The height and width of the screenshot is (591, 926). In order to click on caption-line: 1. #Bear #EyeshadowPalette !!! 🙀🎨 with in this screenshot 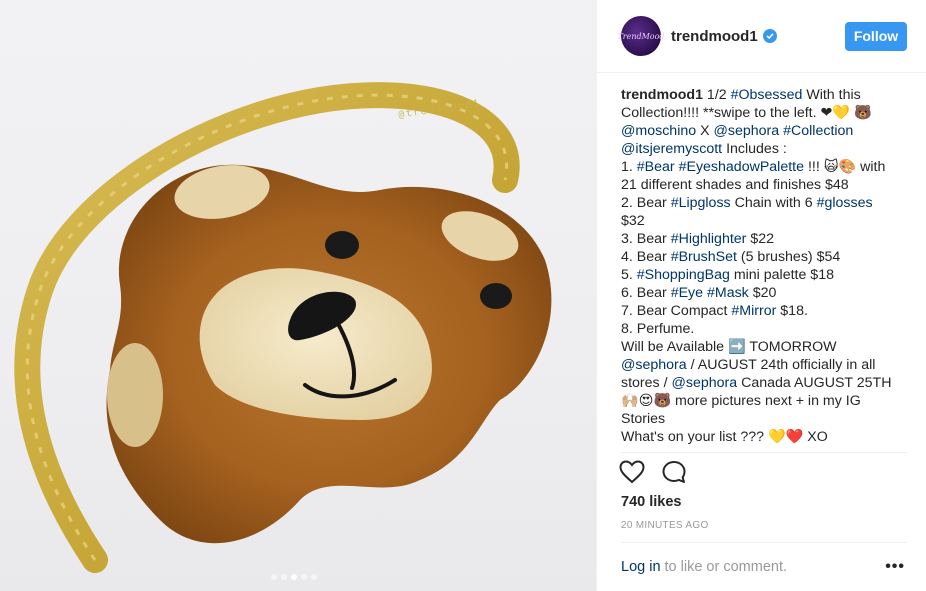, I will do `click(765, 167)`.